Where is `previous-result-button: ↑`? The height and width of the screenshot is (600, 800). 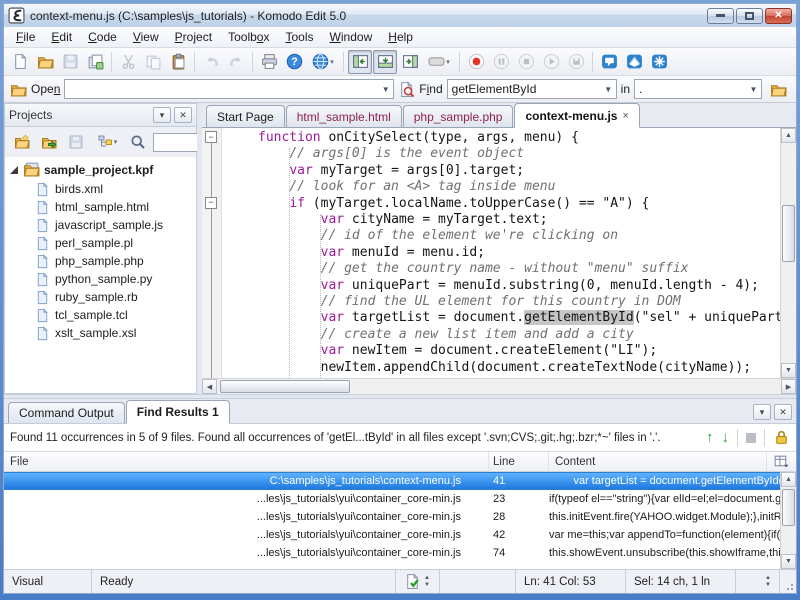 previous-result-button: ↑ is located at coordinates (710, 437).